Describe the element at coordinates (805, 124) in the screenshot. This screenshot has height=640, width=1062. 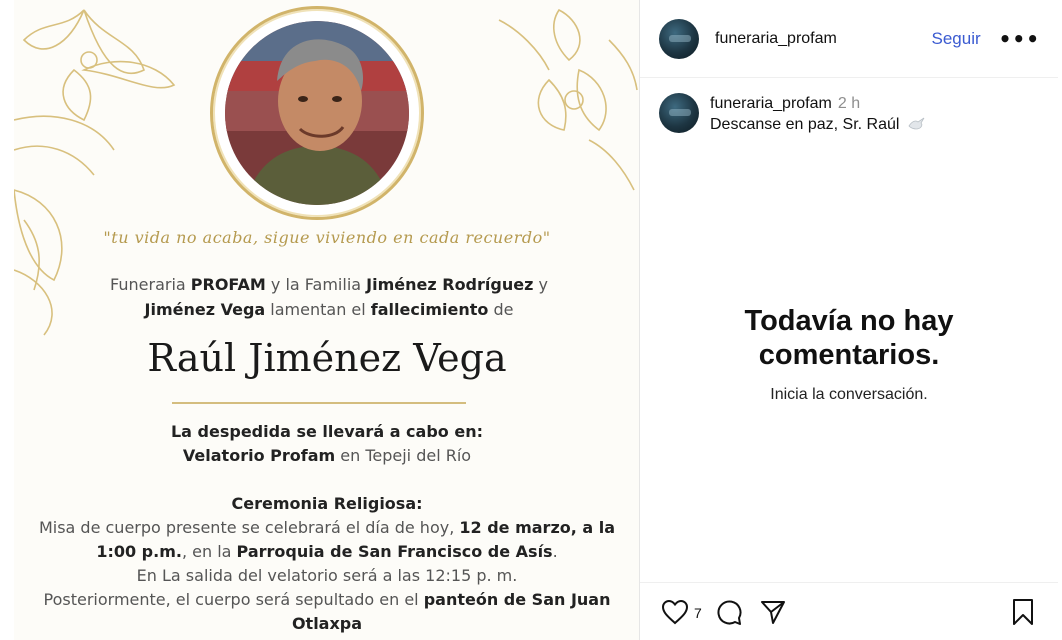
I see `caption-text: Descanse en paz, Sr. Raúl` at that location.